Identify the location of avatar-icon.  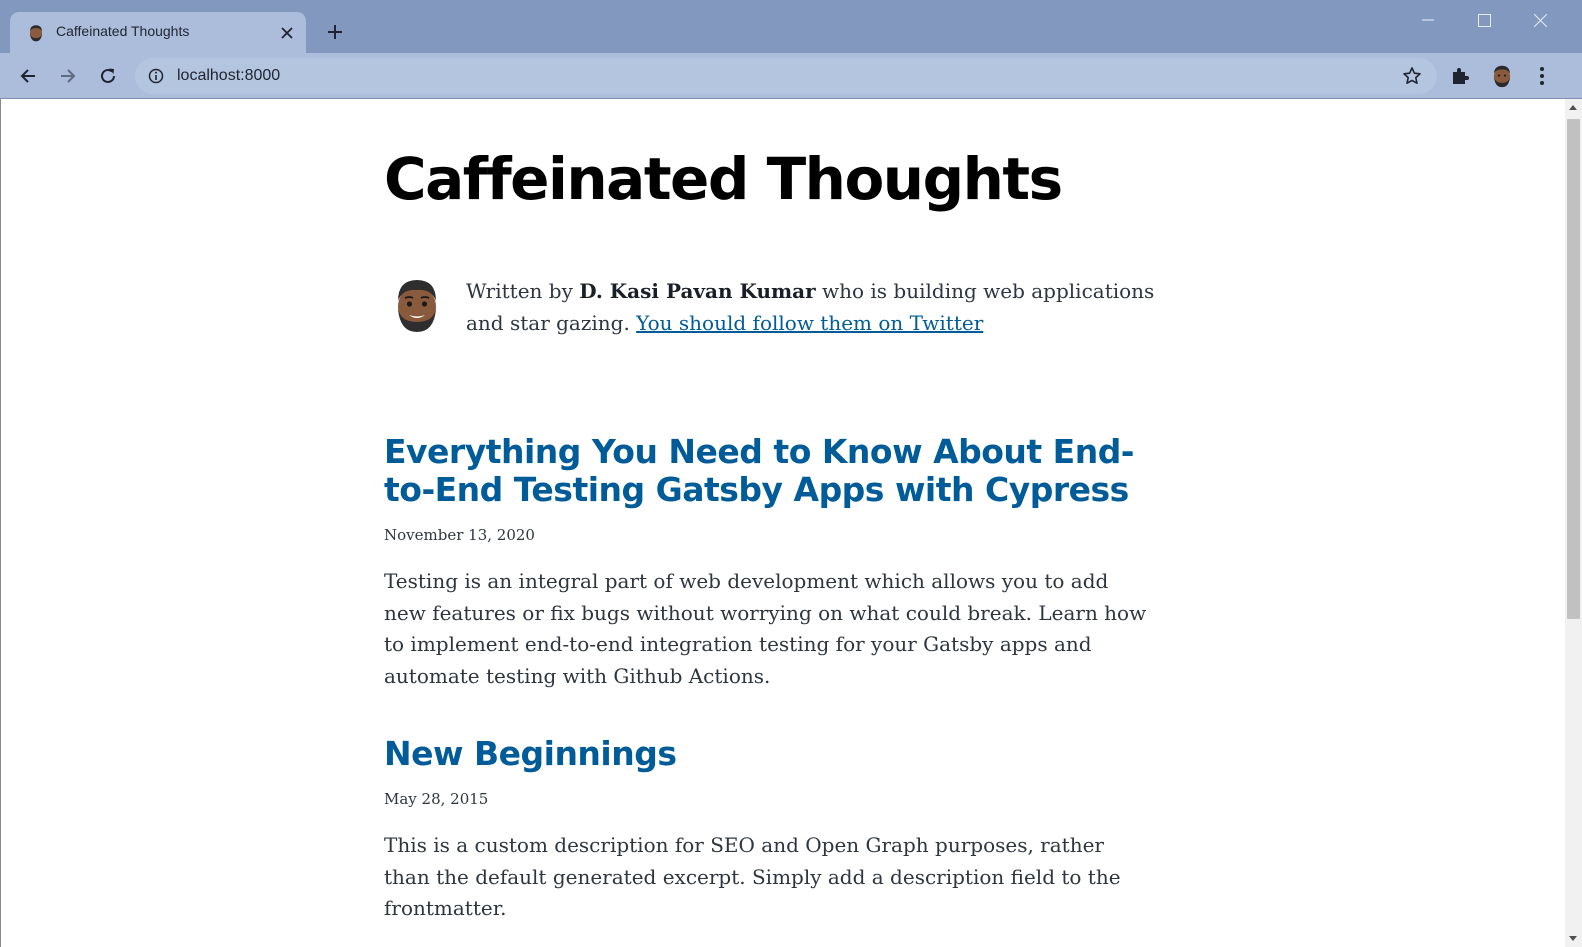
(1502, 76).